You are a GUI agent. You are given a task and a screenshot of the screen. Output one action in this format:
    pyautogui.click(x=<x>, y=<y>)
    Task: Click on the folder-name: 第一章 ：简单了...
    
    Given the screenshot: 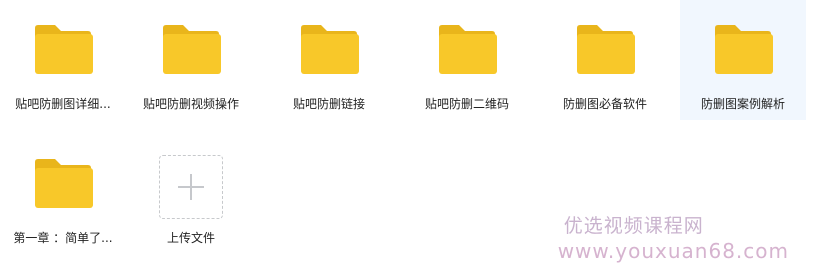 What is the action you would take?
    pyautogui.click(x=63, y=238)
    